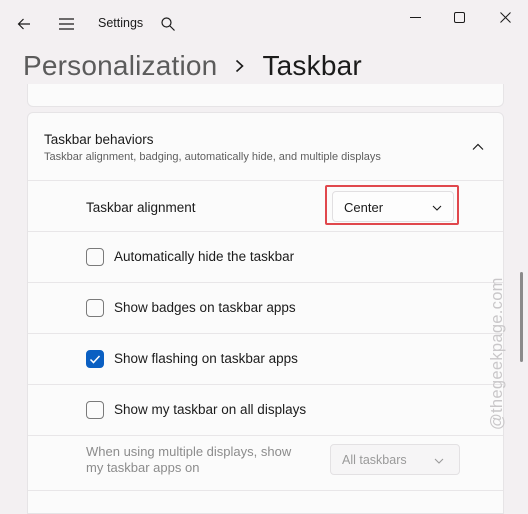  I want to click on badges-label: Show badges on taskbar apps, so click(205, 307).